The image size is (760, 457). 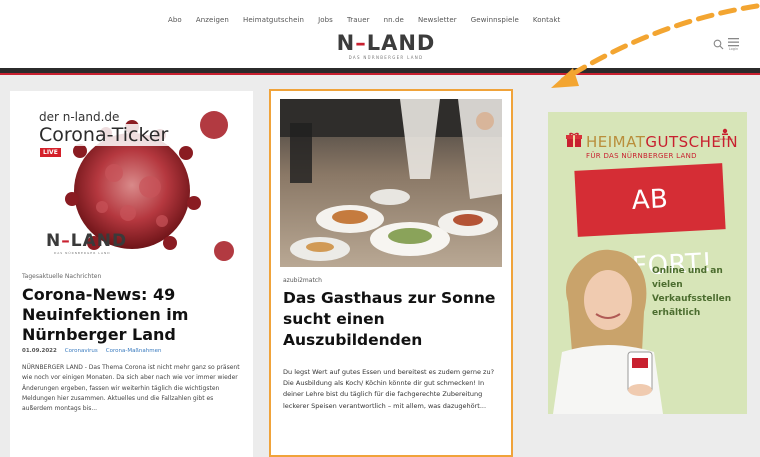 What do you see at coordinates (394, 20) in the screenshot?
I see `nav-item-nn: nn.de` at bounding box center [394, 20].